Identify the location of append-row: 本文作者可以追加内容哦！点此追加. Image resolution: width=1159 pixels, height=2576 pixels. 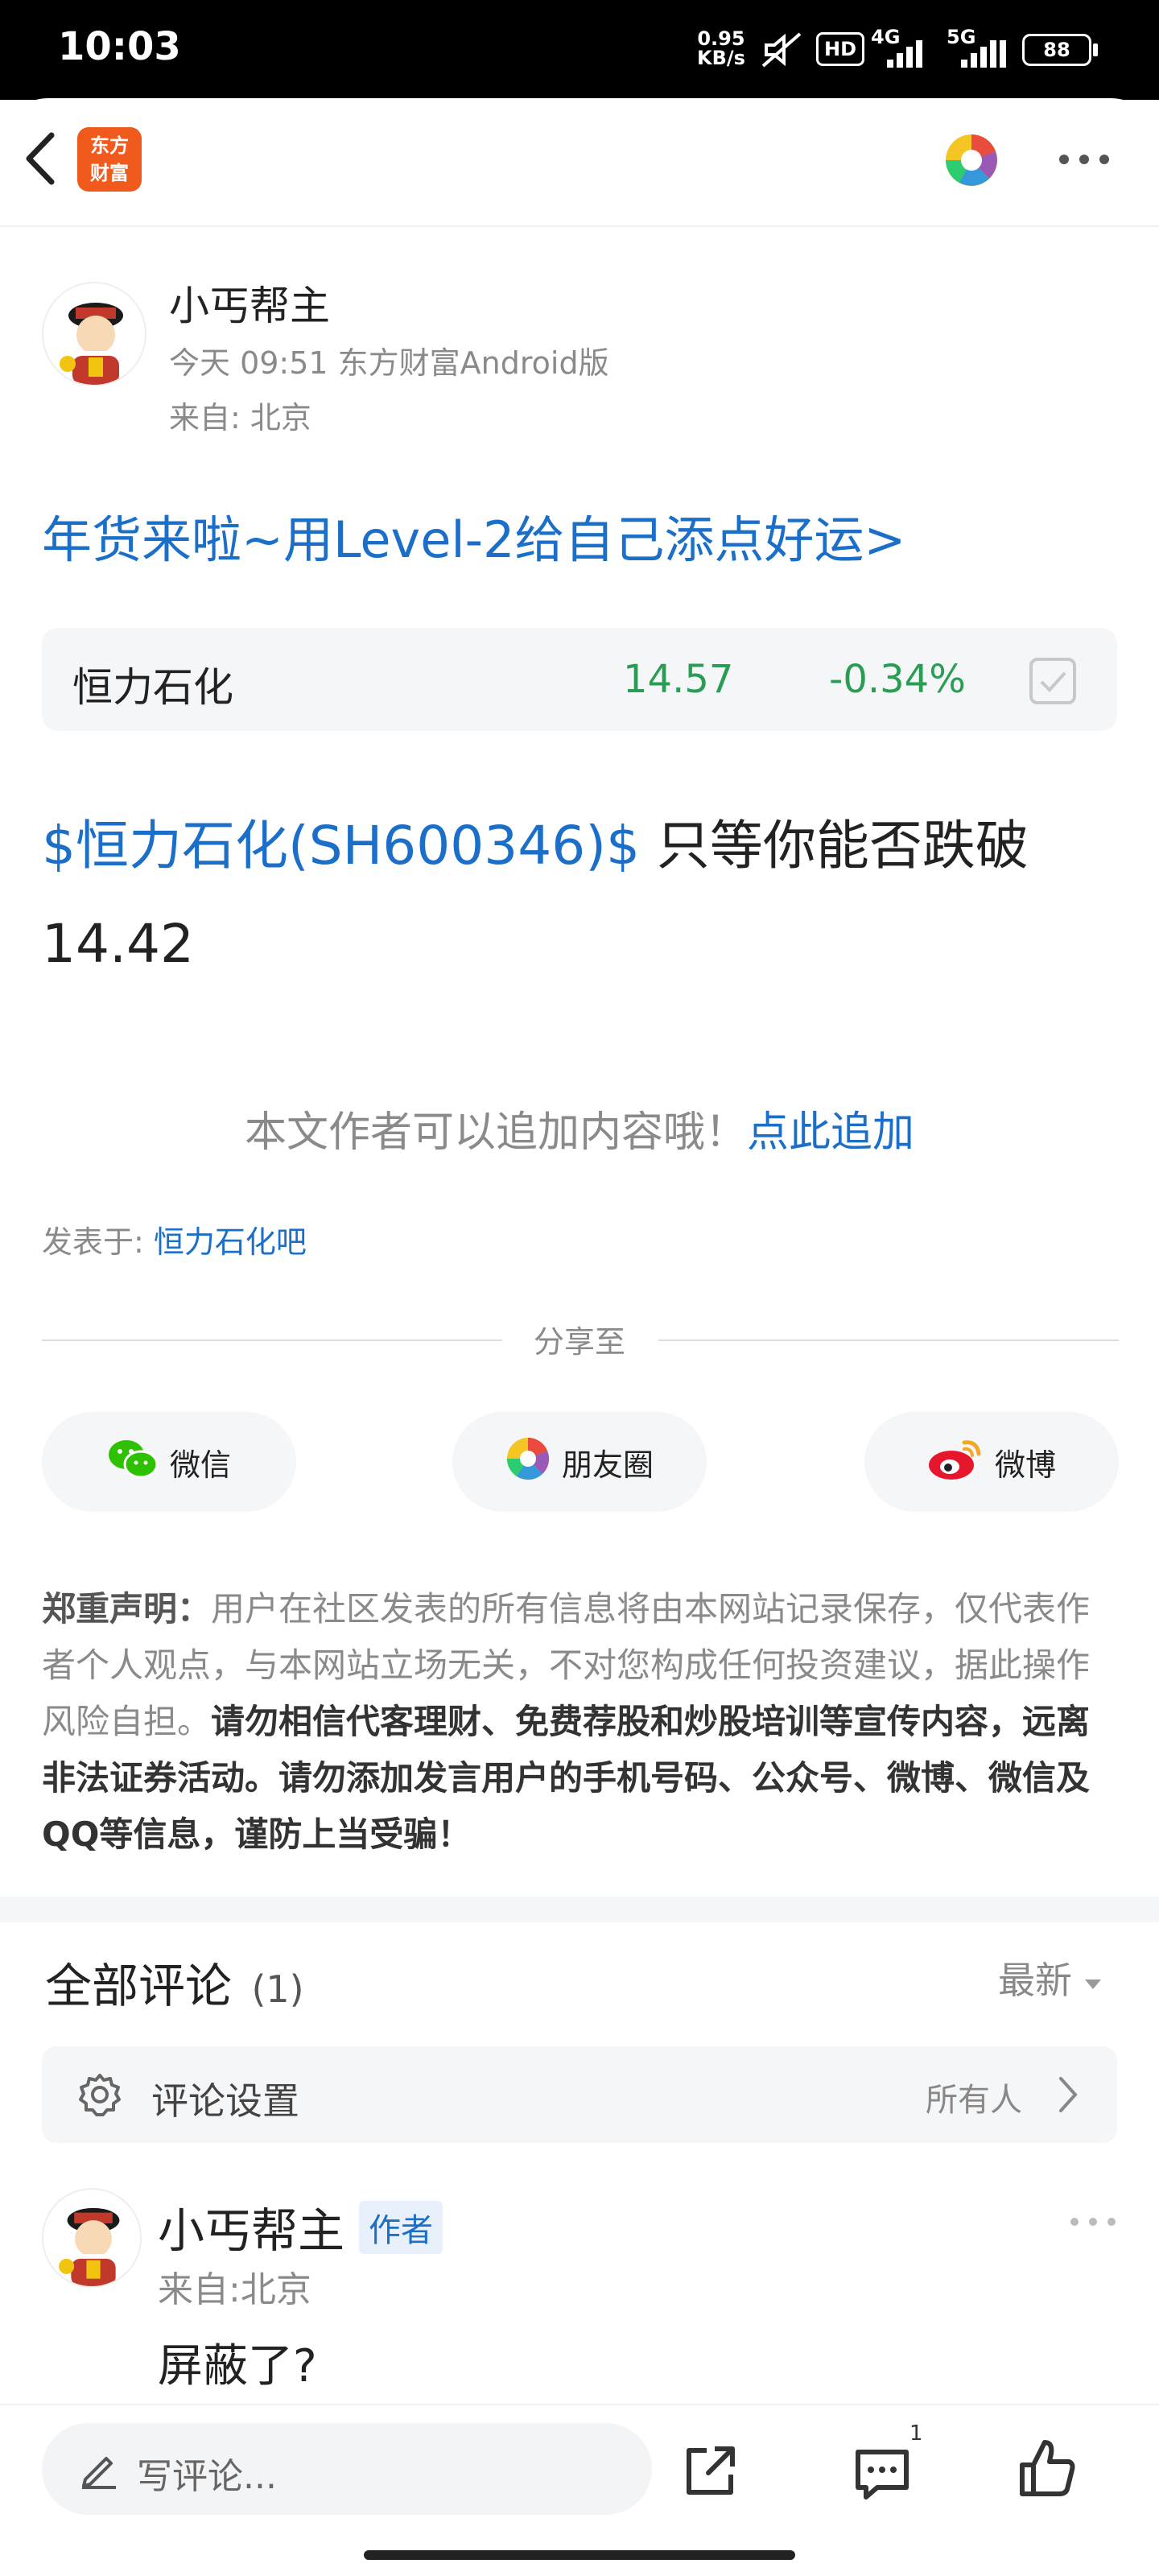
(579, 1128).